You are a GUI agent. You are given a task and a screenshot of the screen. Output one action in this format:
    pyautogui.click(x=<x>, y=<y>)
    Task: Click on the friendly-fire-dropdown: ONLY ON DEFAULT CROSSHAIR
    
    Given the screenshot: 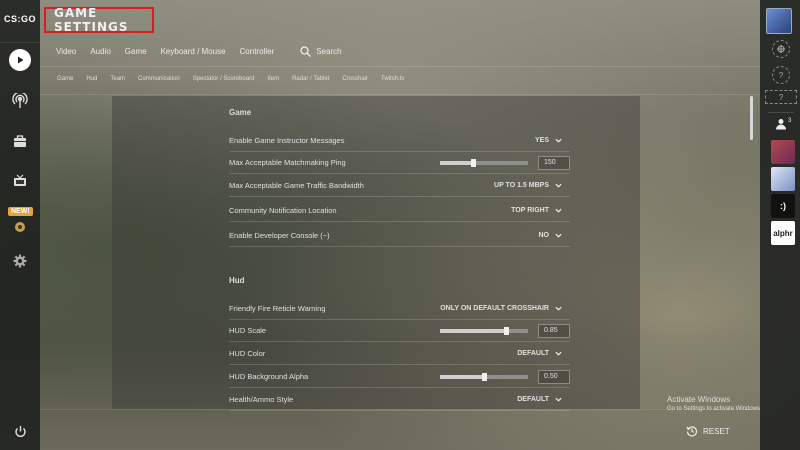 What is the action you would take?
    pyautogui.click(x=501, y=308)
    